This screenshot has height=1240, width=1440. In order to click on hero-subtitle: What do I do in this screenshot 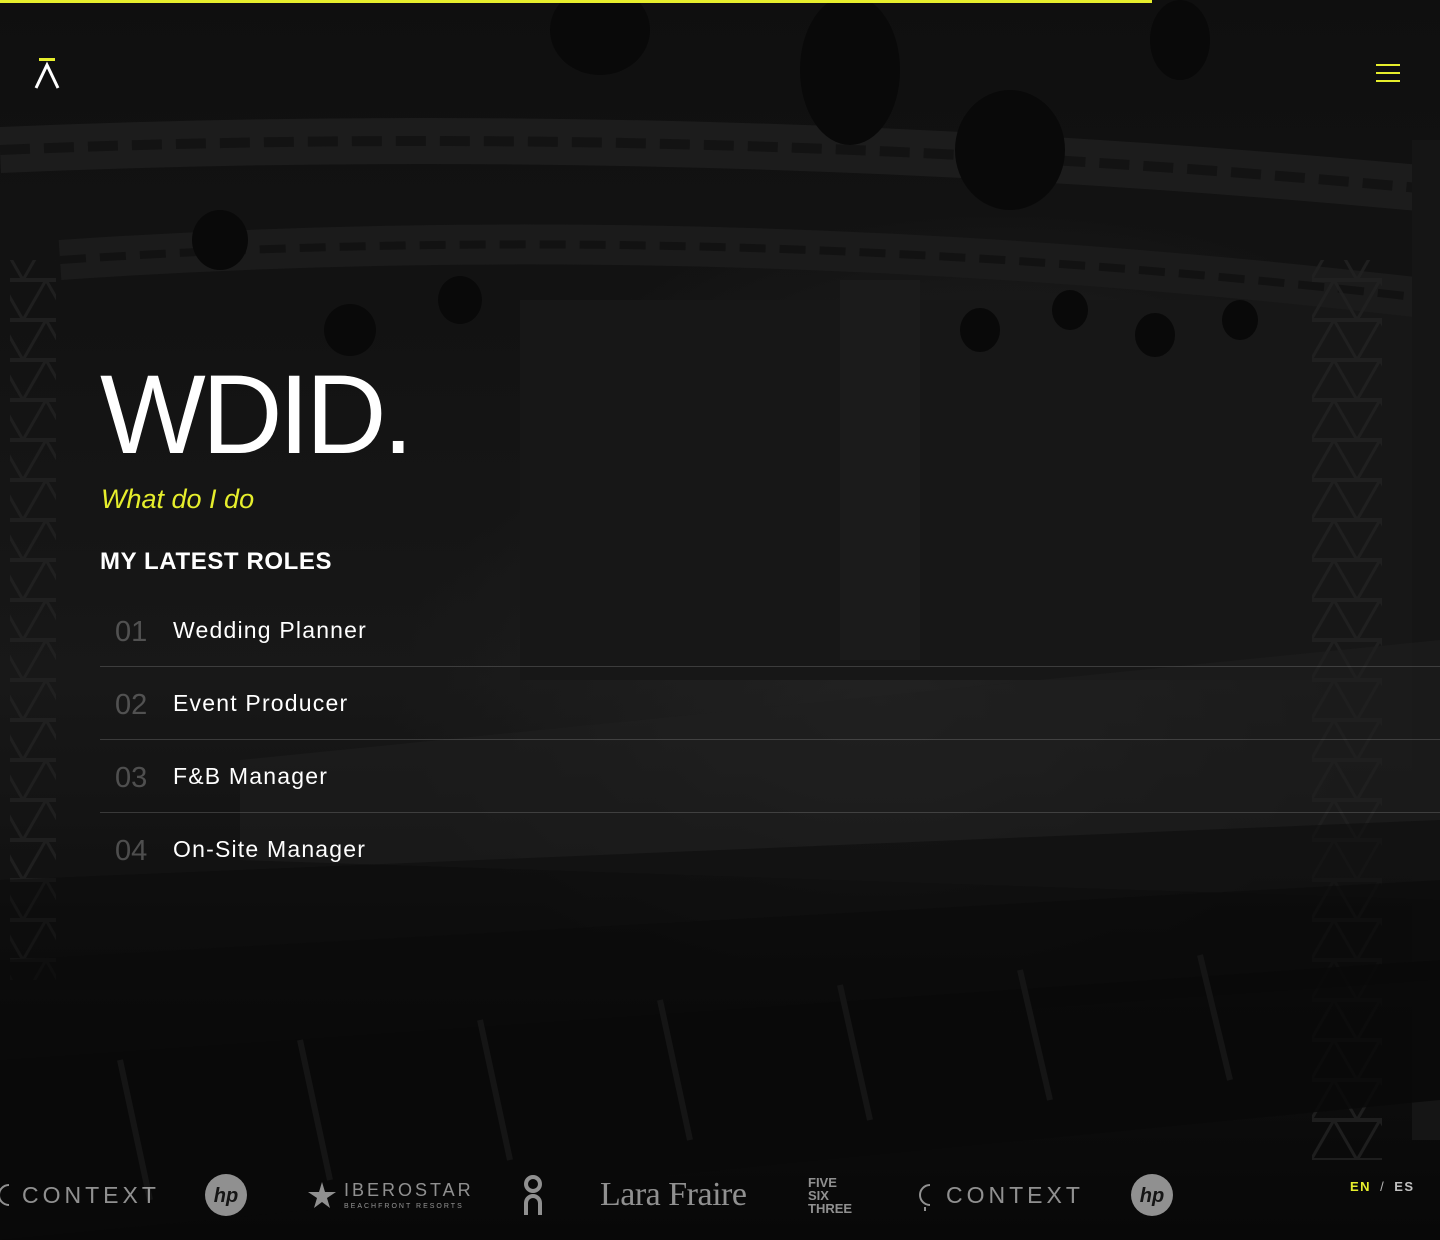, I will do `click(178, 499)`.